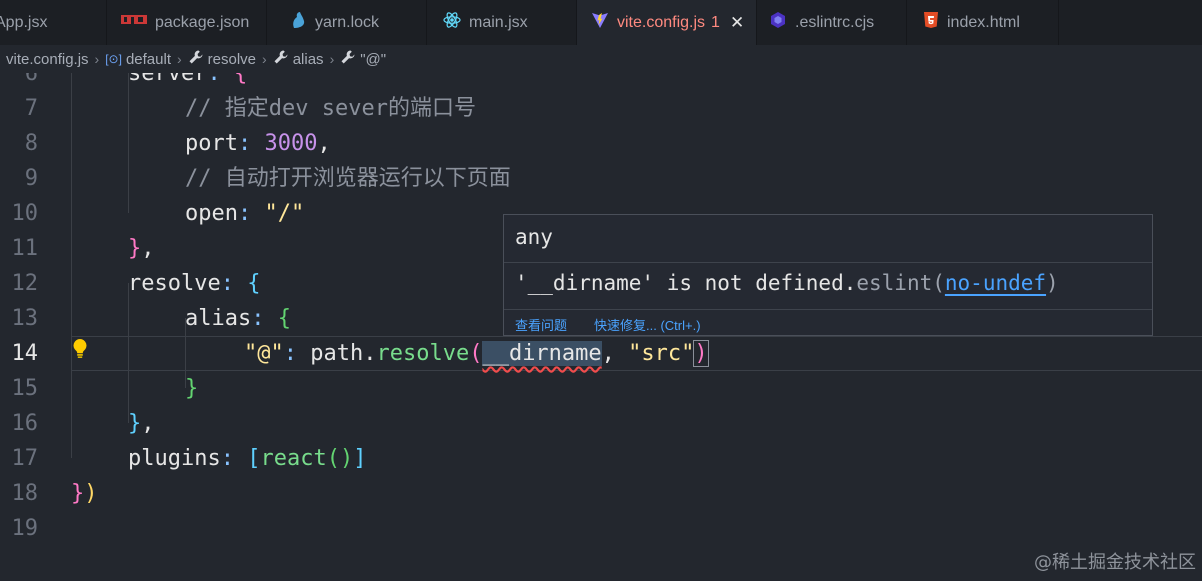  Describe the element at coordinates (25, 353) in the screenshot. I see `line-number-current: 14` at that location.